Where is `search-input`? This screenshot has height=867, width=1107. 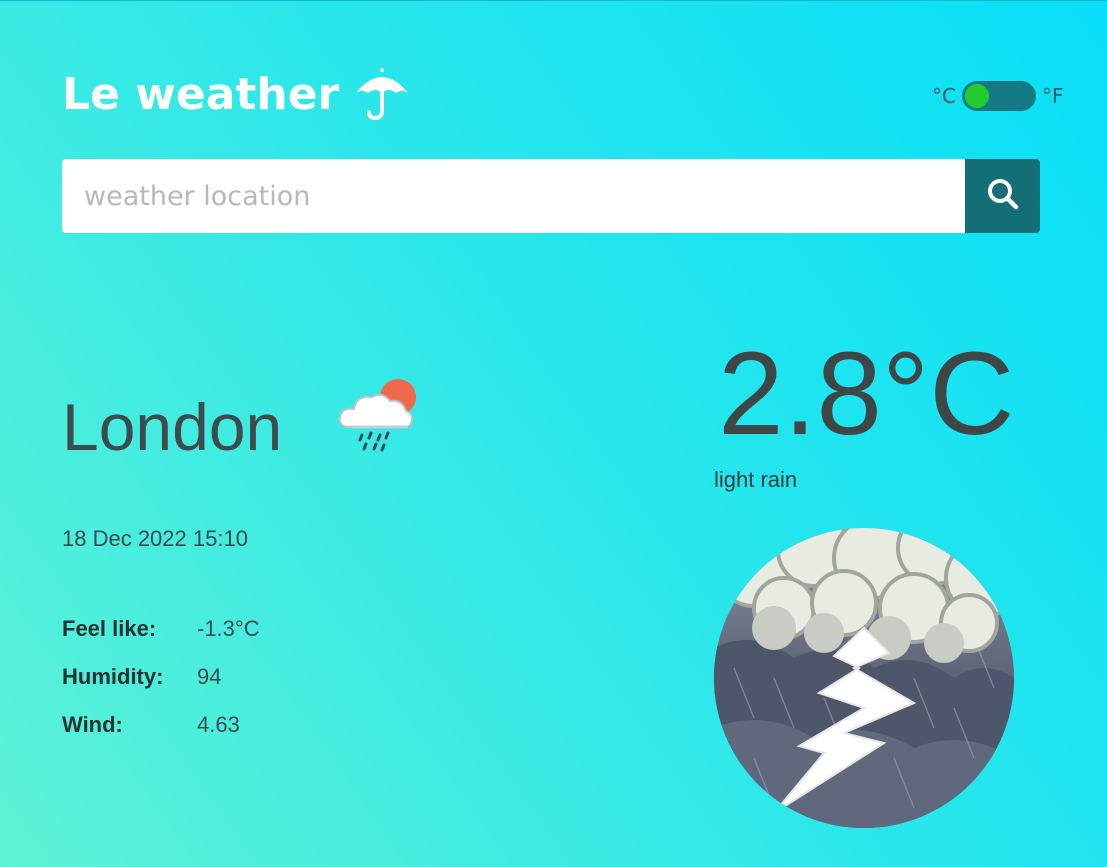 search-input is located at coordinates (513, 196).